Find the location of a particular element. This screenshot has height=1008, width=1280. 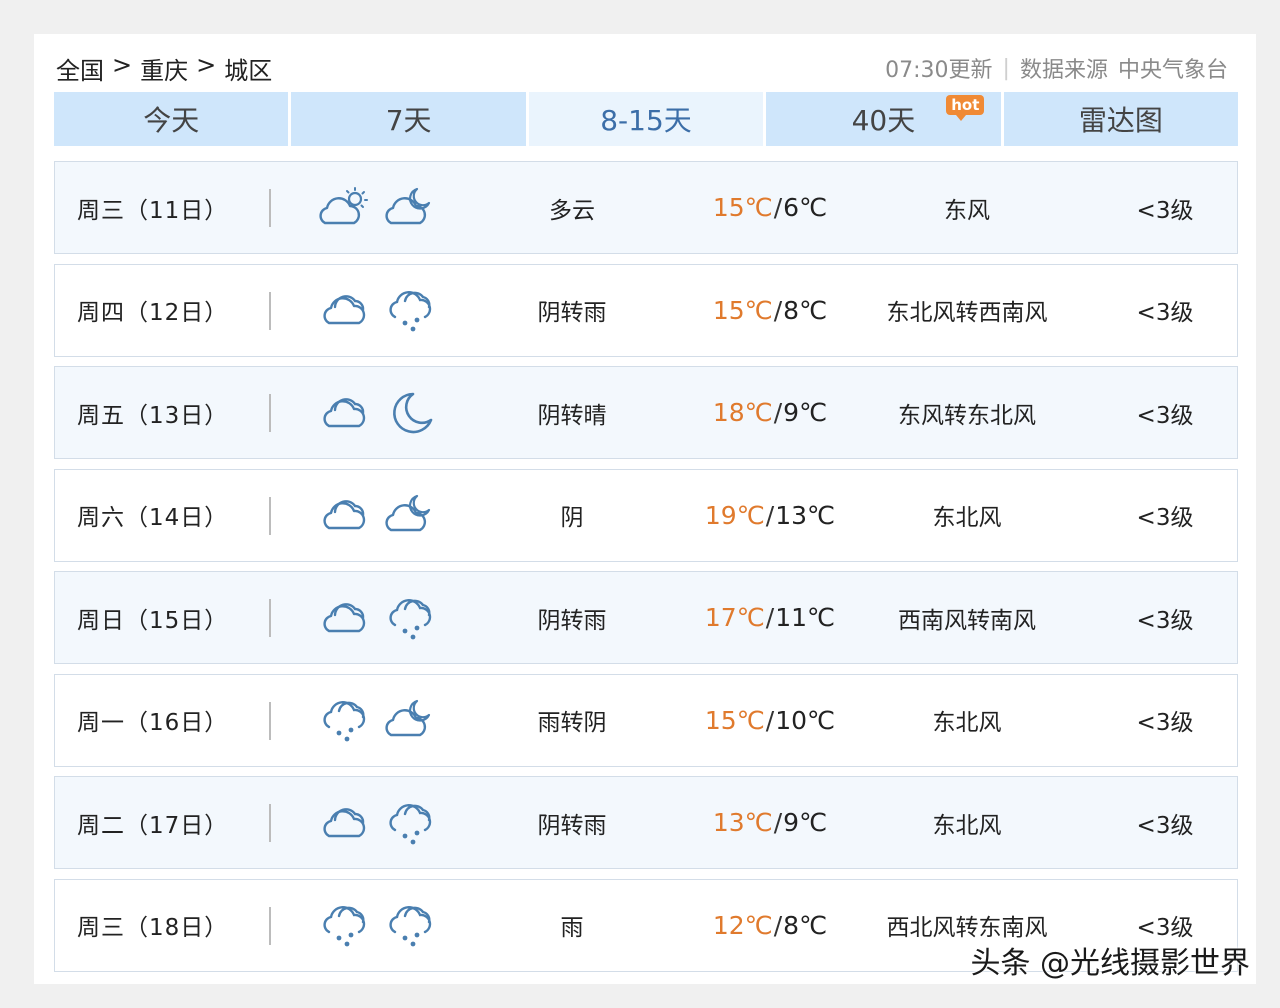

update-meta: 07:30更新 | 数据来源 中央气象台 is located at coordinates (1056, 68).